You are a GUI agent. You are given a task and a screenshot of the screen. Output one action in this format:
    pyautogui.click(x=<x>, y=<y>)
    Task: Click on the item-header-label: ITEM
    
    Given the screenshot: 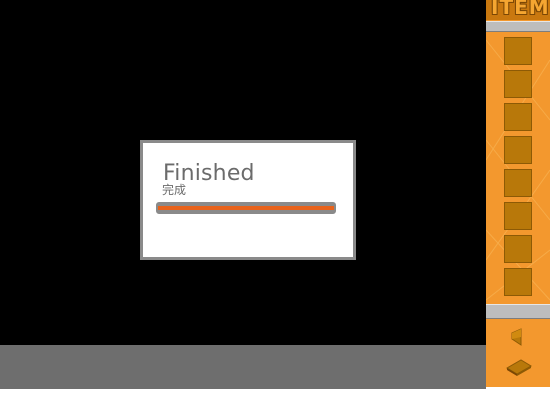 What is the action you would take?
    pyautogui.click(x=520, y=9)
    